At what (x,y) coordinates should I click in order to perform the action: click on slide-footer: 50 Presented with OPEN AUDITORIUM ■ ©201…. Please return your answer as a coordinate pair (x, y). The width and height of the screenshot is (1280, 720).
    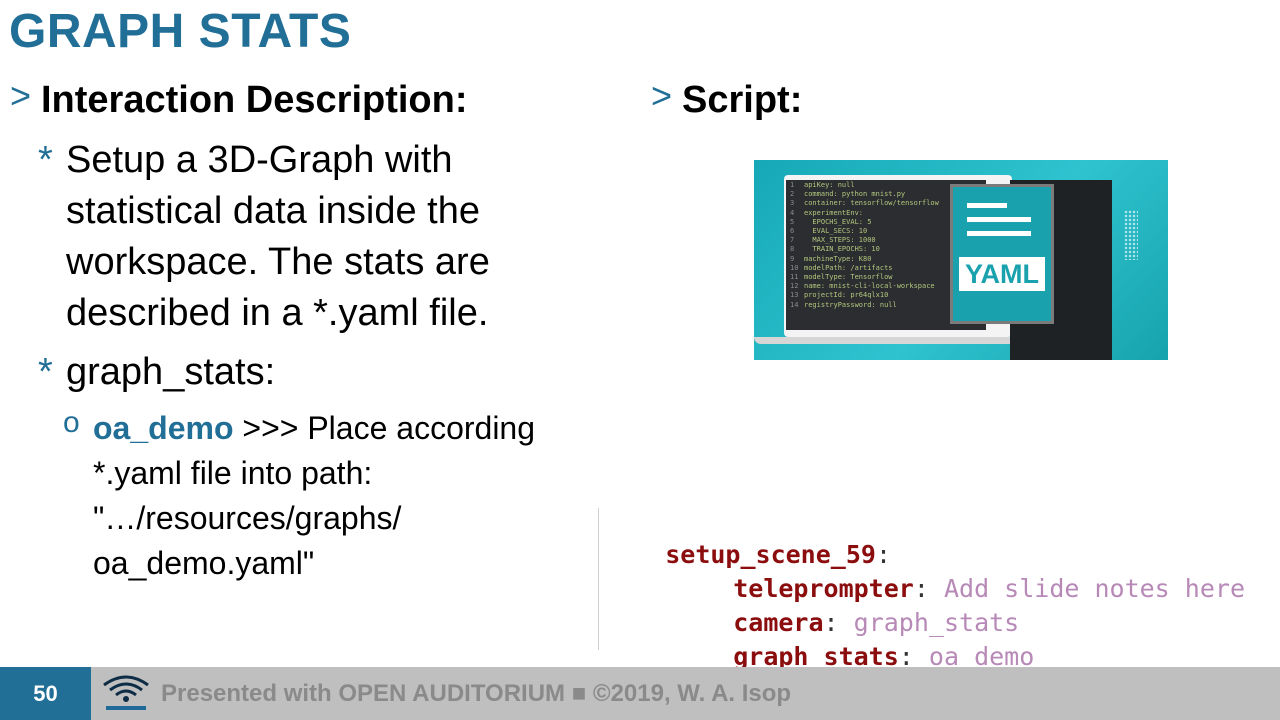
    Looking at the image, I should click on (640, 693).